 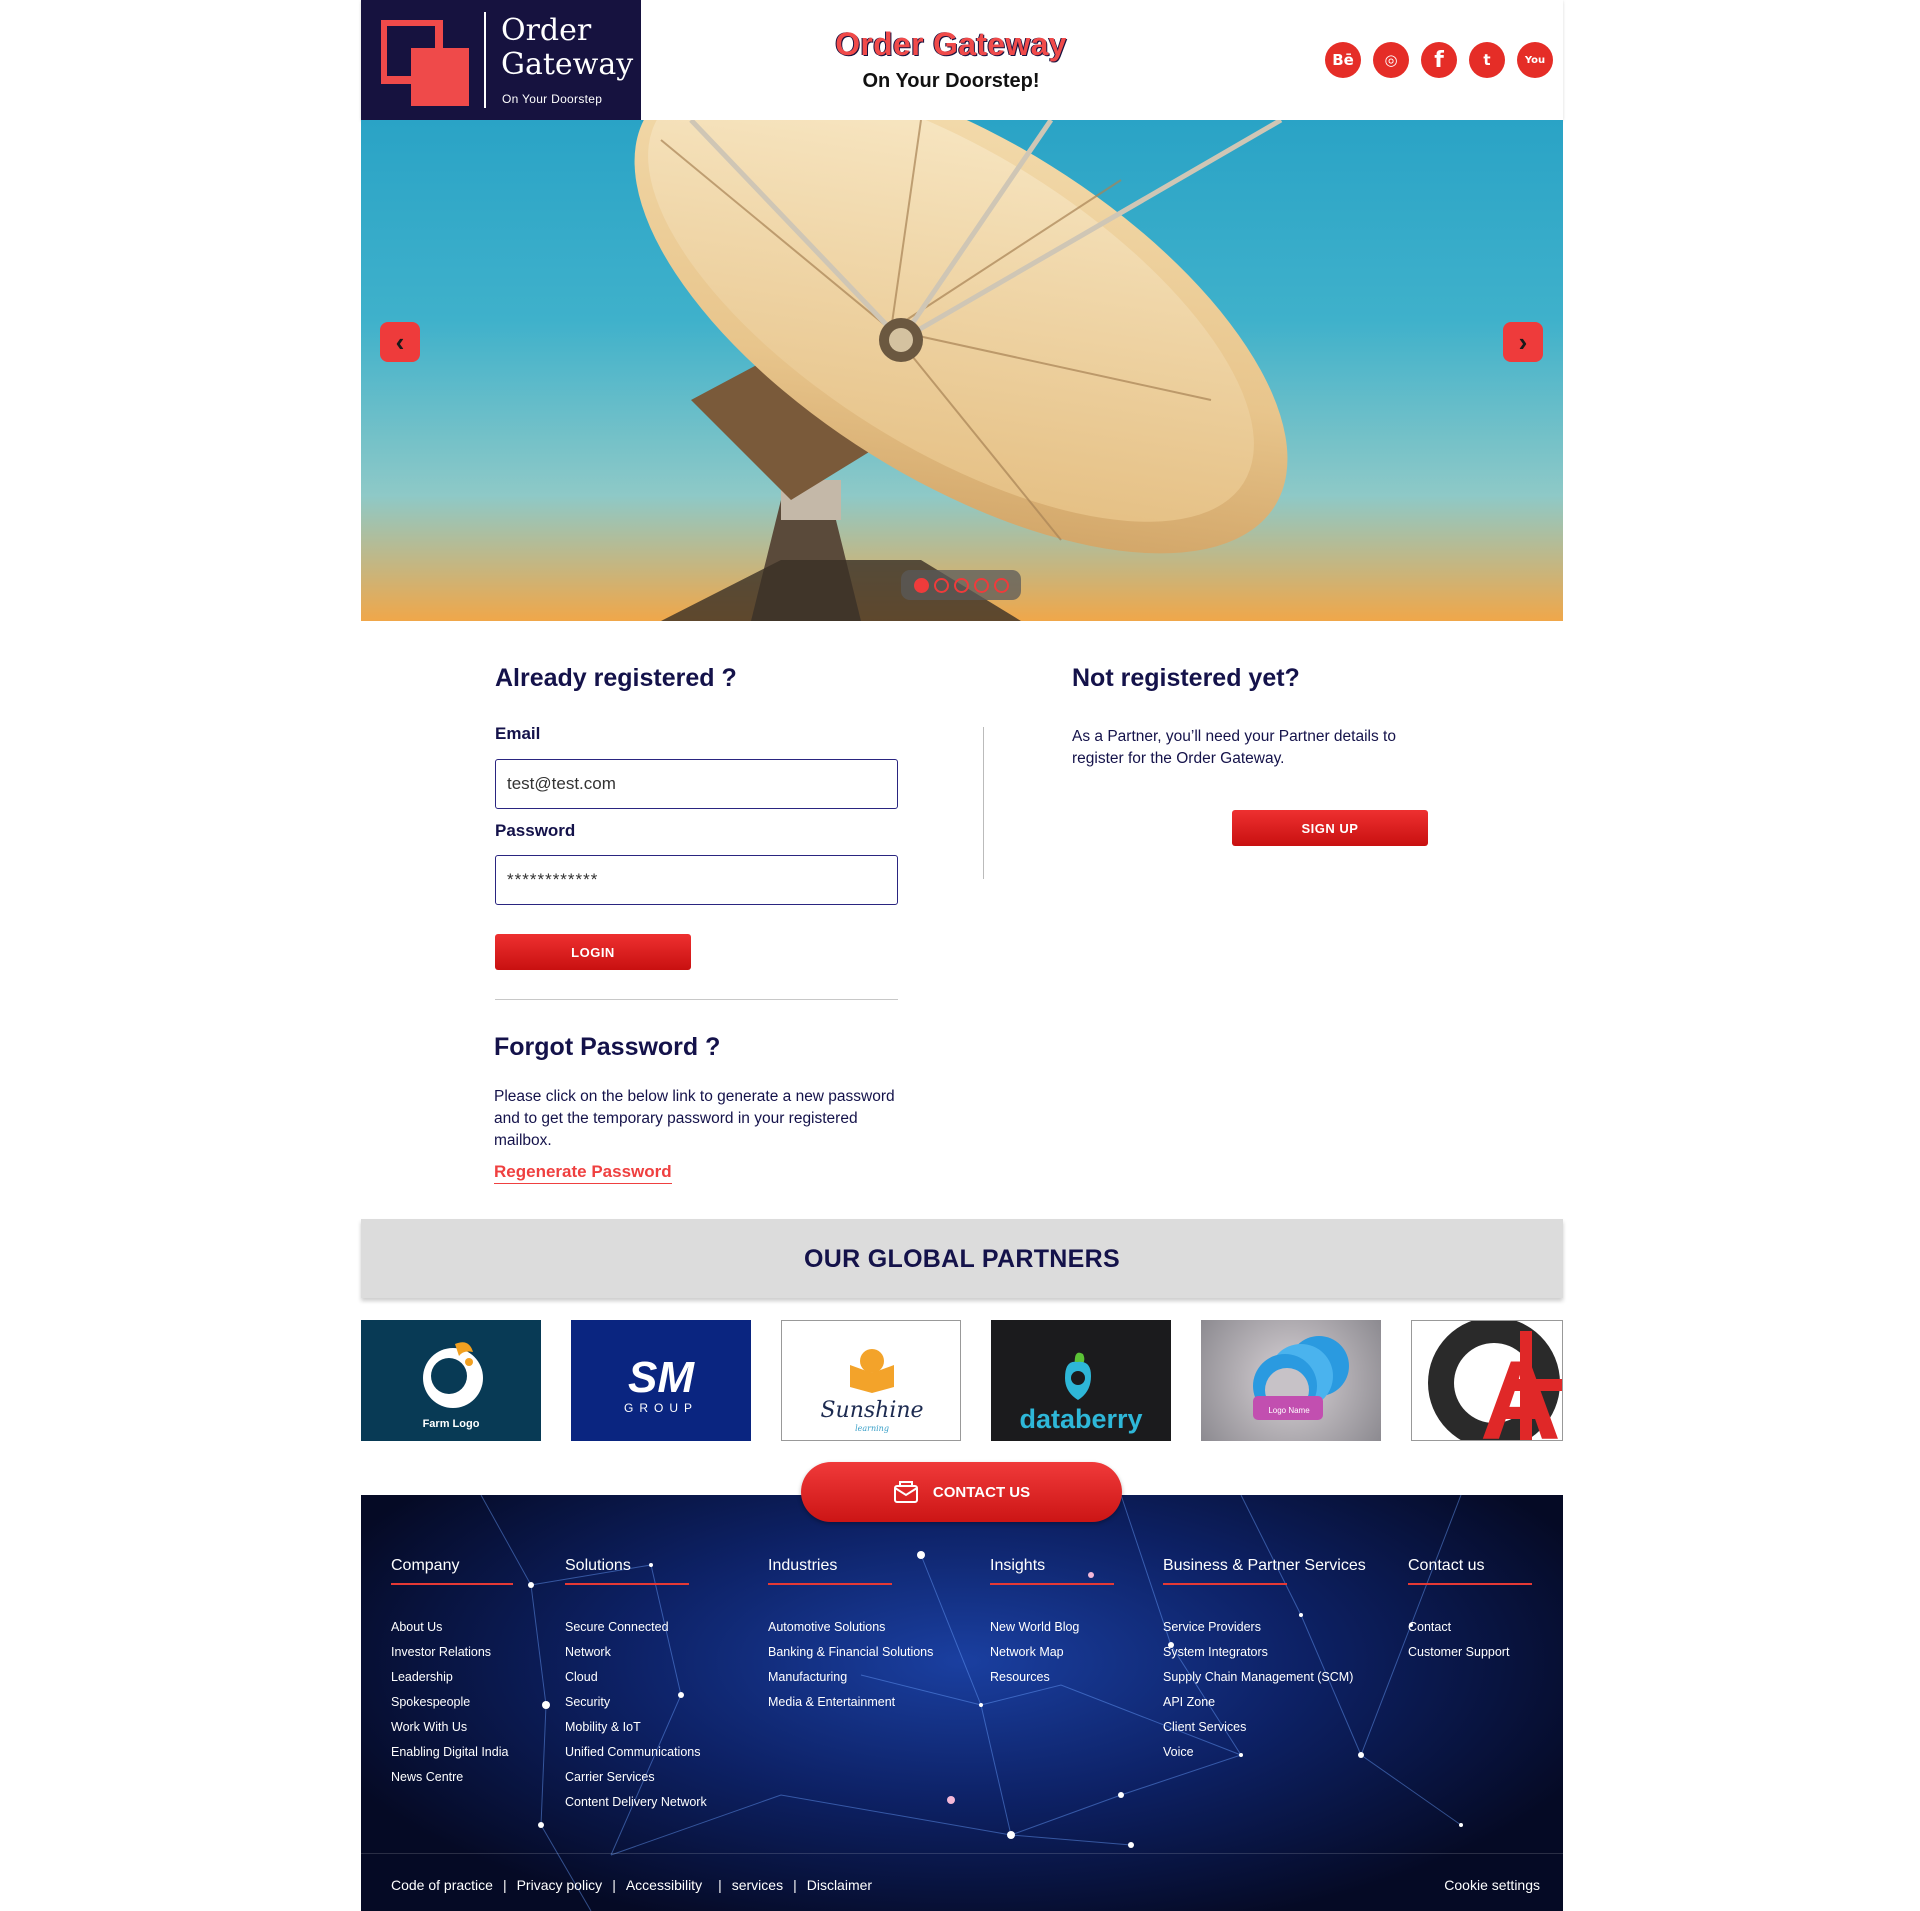 What do you see at coordinates (636, 1777) in the screenshot?
I see `footer-link: Carrier Services` at bounding box center [636, 1777].